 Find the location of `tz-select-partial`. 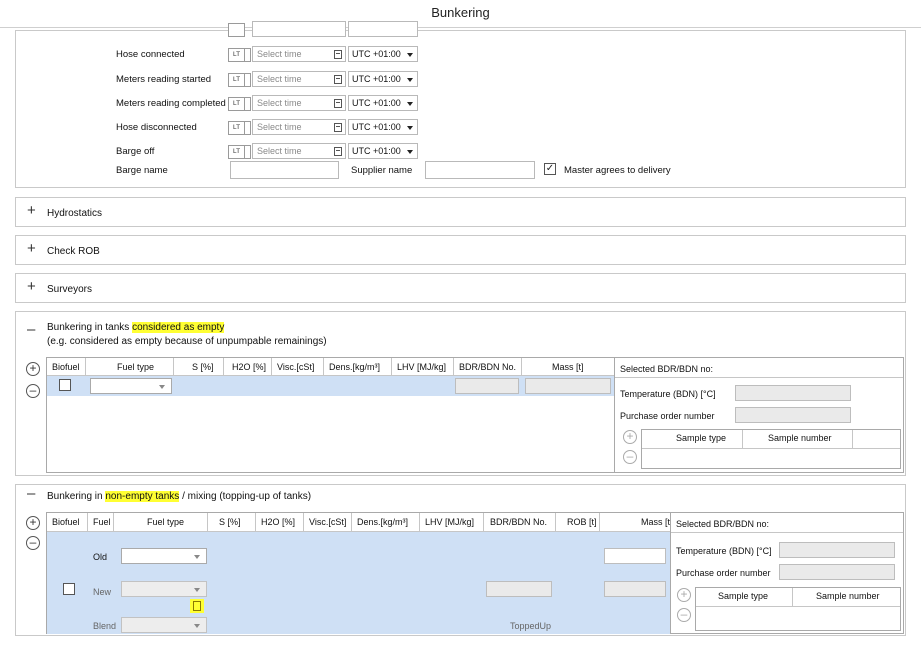

tz-select-partial is located at coordinates (383, 29).